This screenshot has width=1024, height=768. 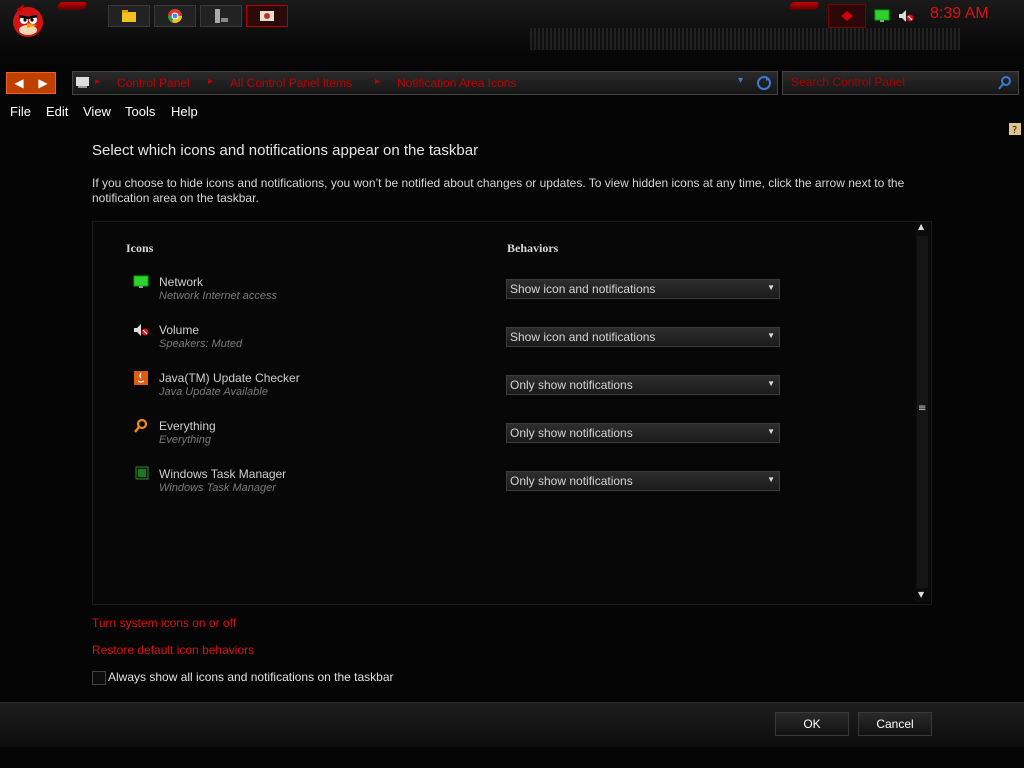 What do you see at coordinates (217, 488) in the screenshot?
I see `row-subtitle: Windows Task Manager` at bounding box center [217, 488].